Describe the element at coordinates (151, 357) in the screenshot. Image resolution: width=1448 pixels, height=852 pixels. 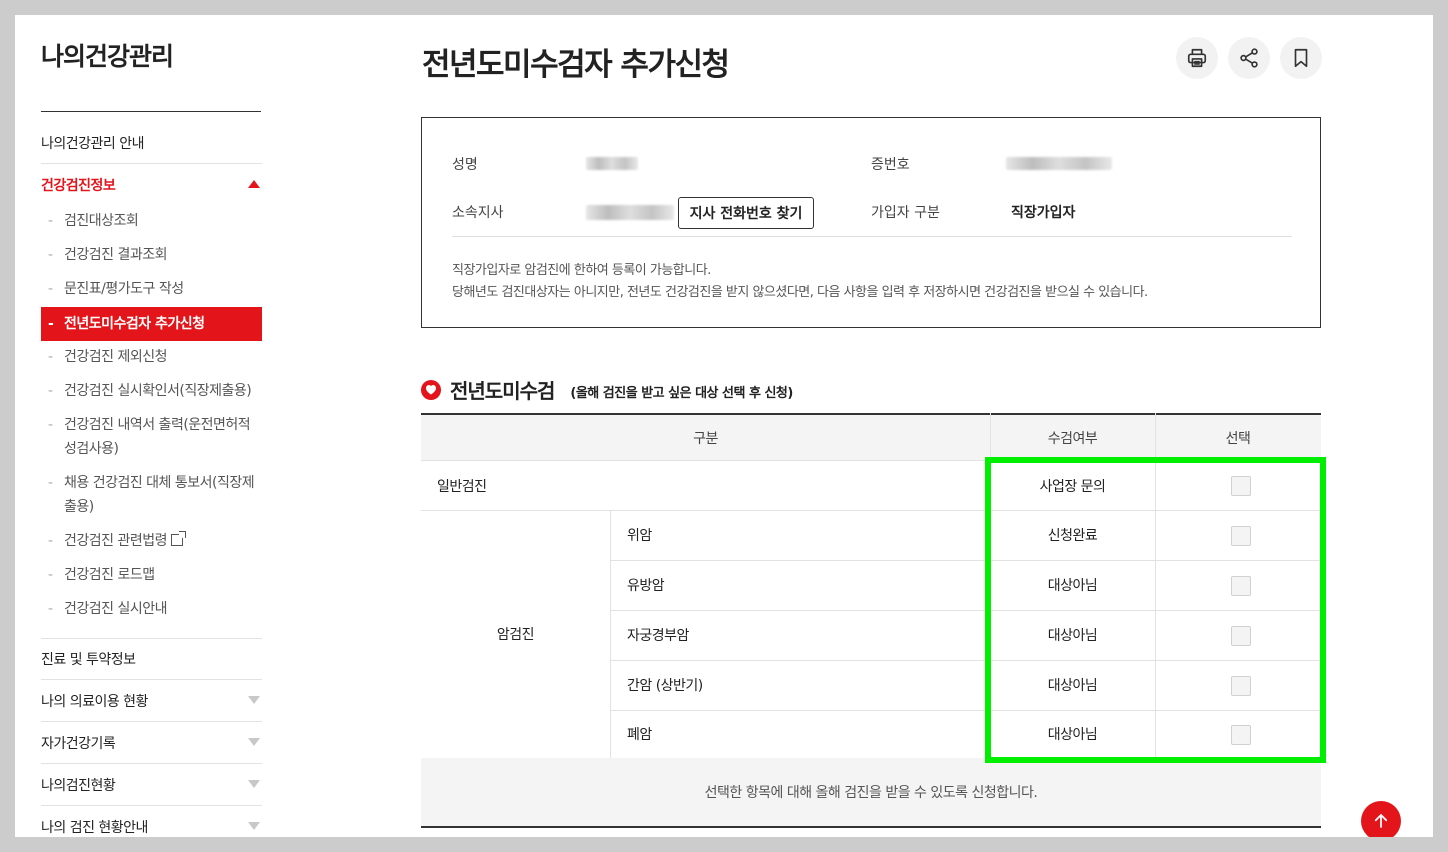
I see `sidebar-sub-exclusion: 건강검진 제외신청` at that location.